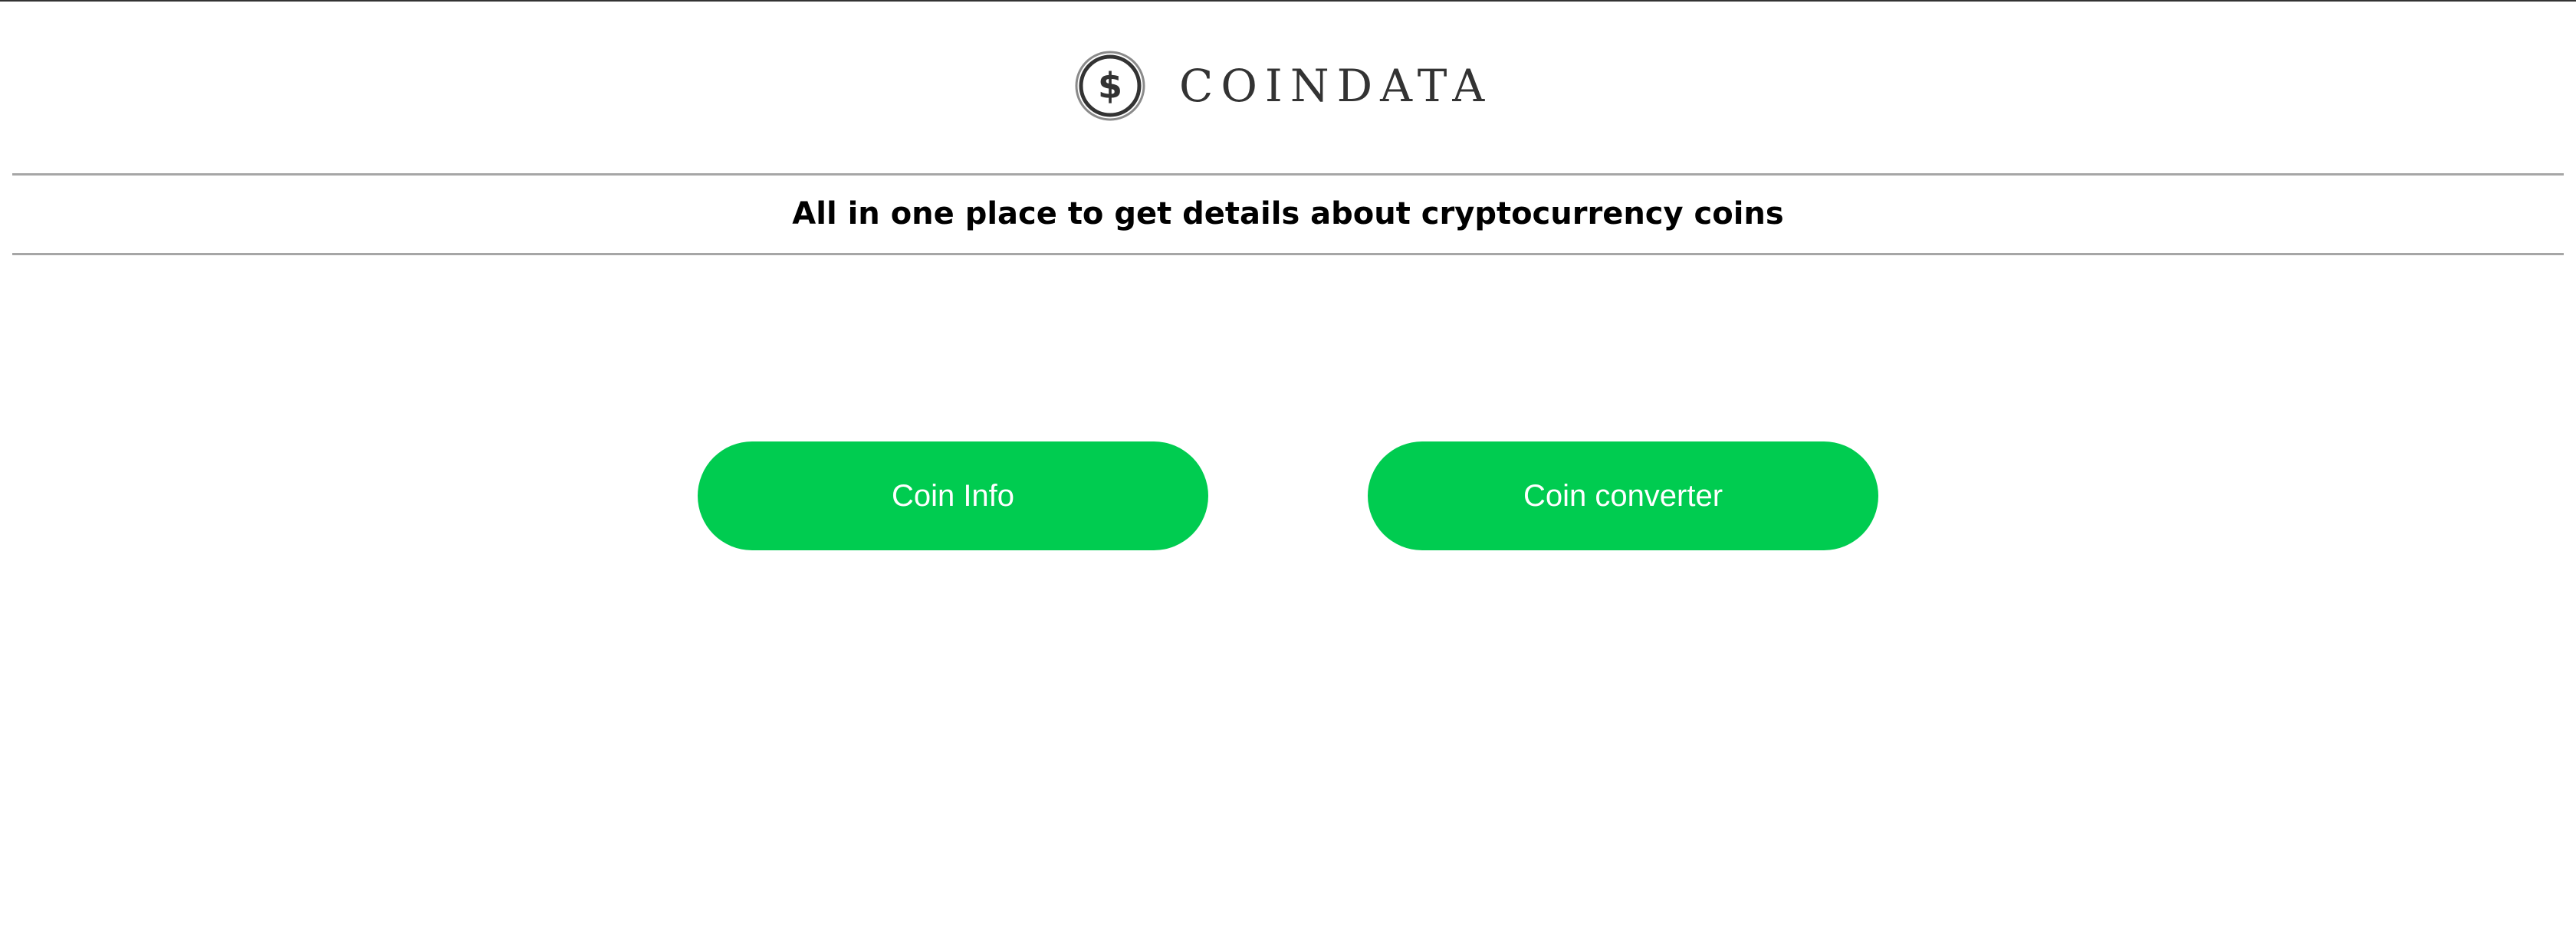  I want to click on dollar-symbol: $, so click(1110, 86).